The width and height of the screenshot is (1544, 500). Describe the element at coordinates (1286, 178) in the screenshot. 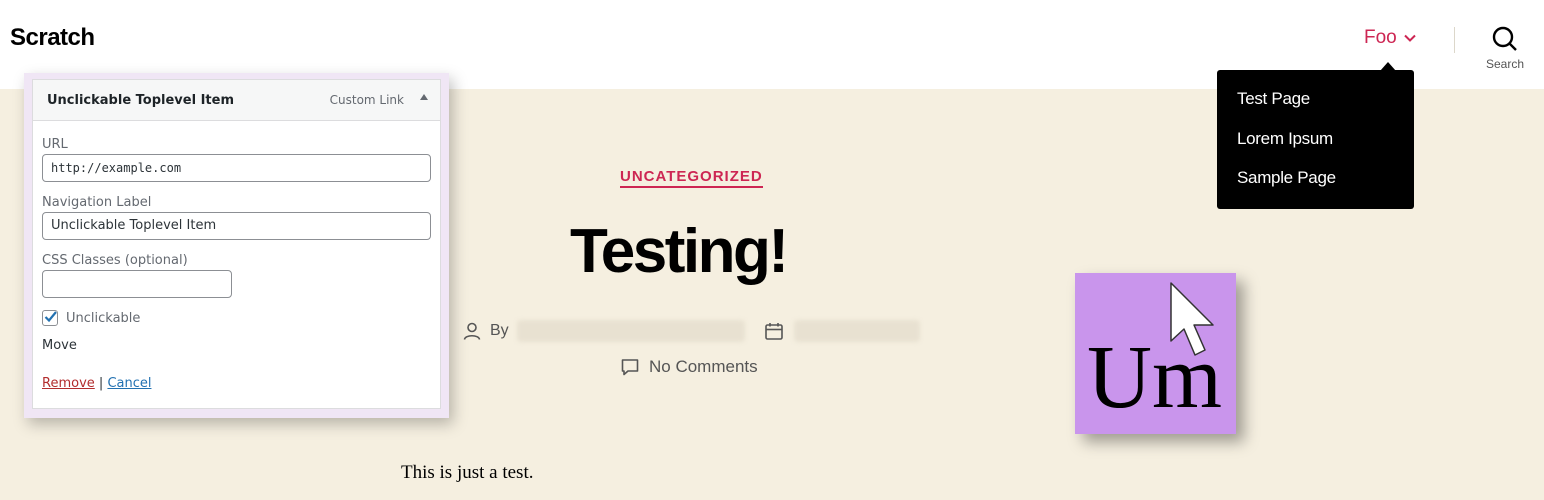

I see `submenu-item-sample-page: Sample Page` at that location.